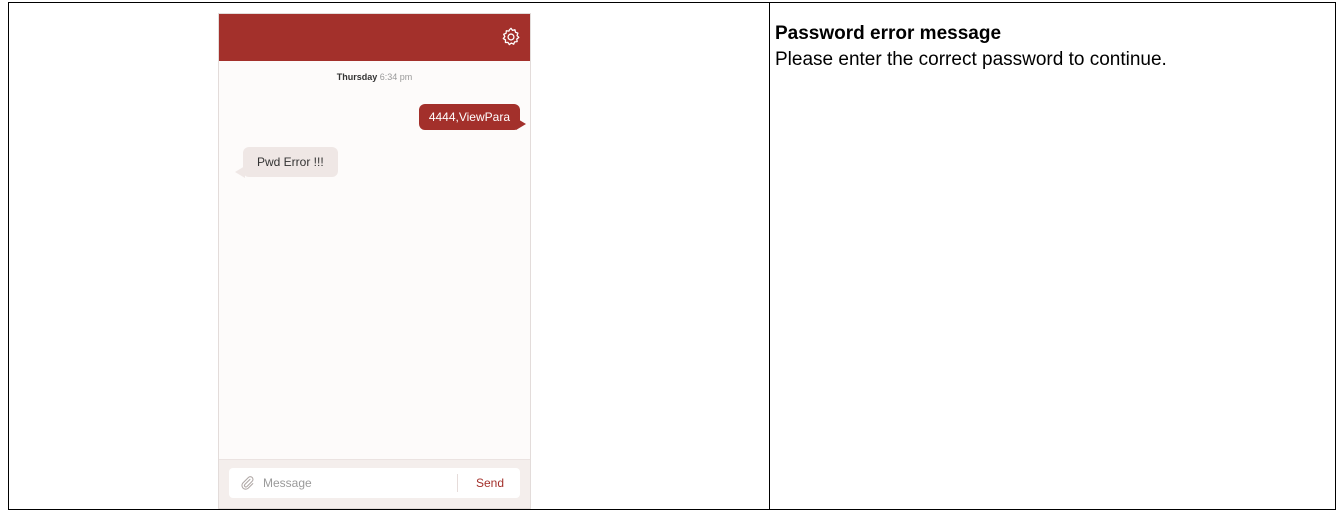 The image size is (1341, 512). What do you see at coordinates (247, 483) in the screenshot?
I see `paperclip-icon` at bounding box center [247, 483].